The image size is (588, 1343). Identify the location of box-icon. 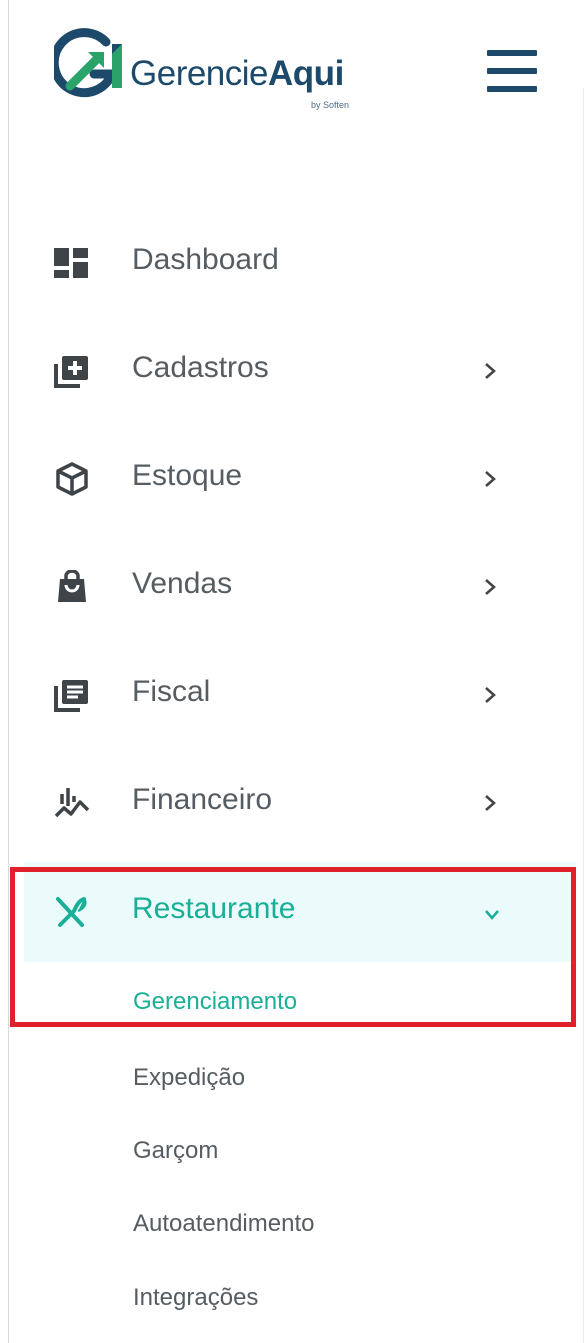
(72, 479).